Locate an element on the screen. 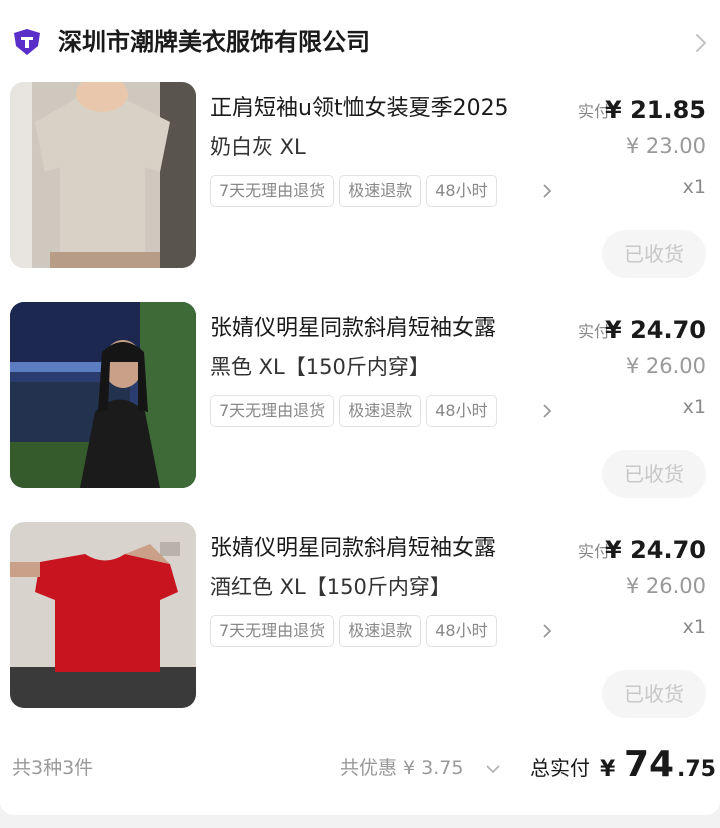  total-integer: 74 is located at coordinates (649, 764).